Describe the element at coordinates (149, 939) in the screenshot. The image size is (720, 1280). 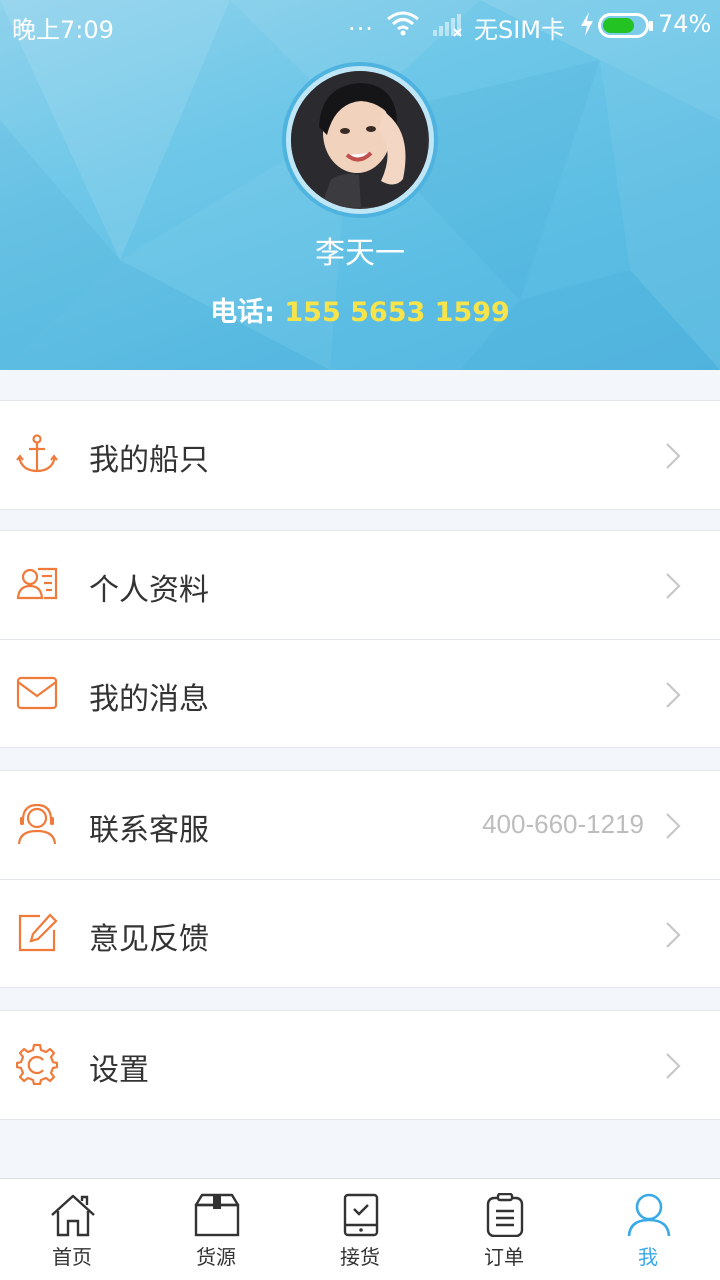
I see `menu-label-feedback: 意见反馈` at that location.